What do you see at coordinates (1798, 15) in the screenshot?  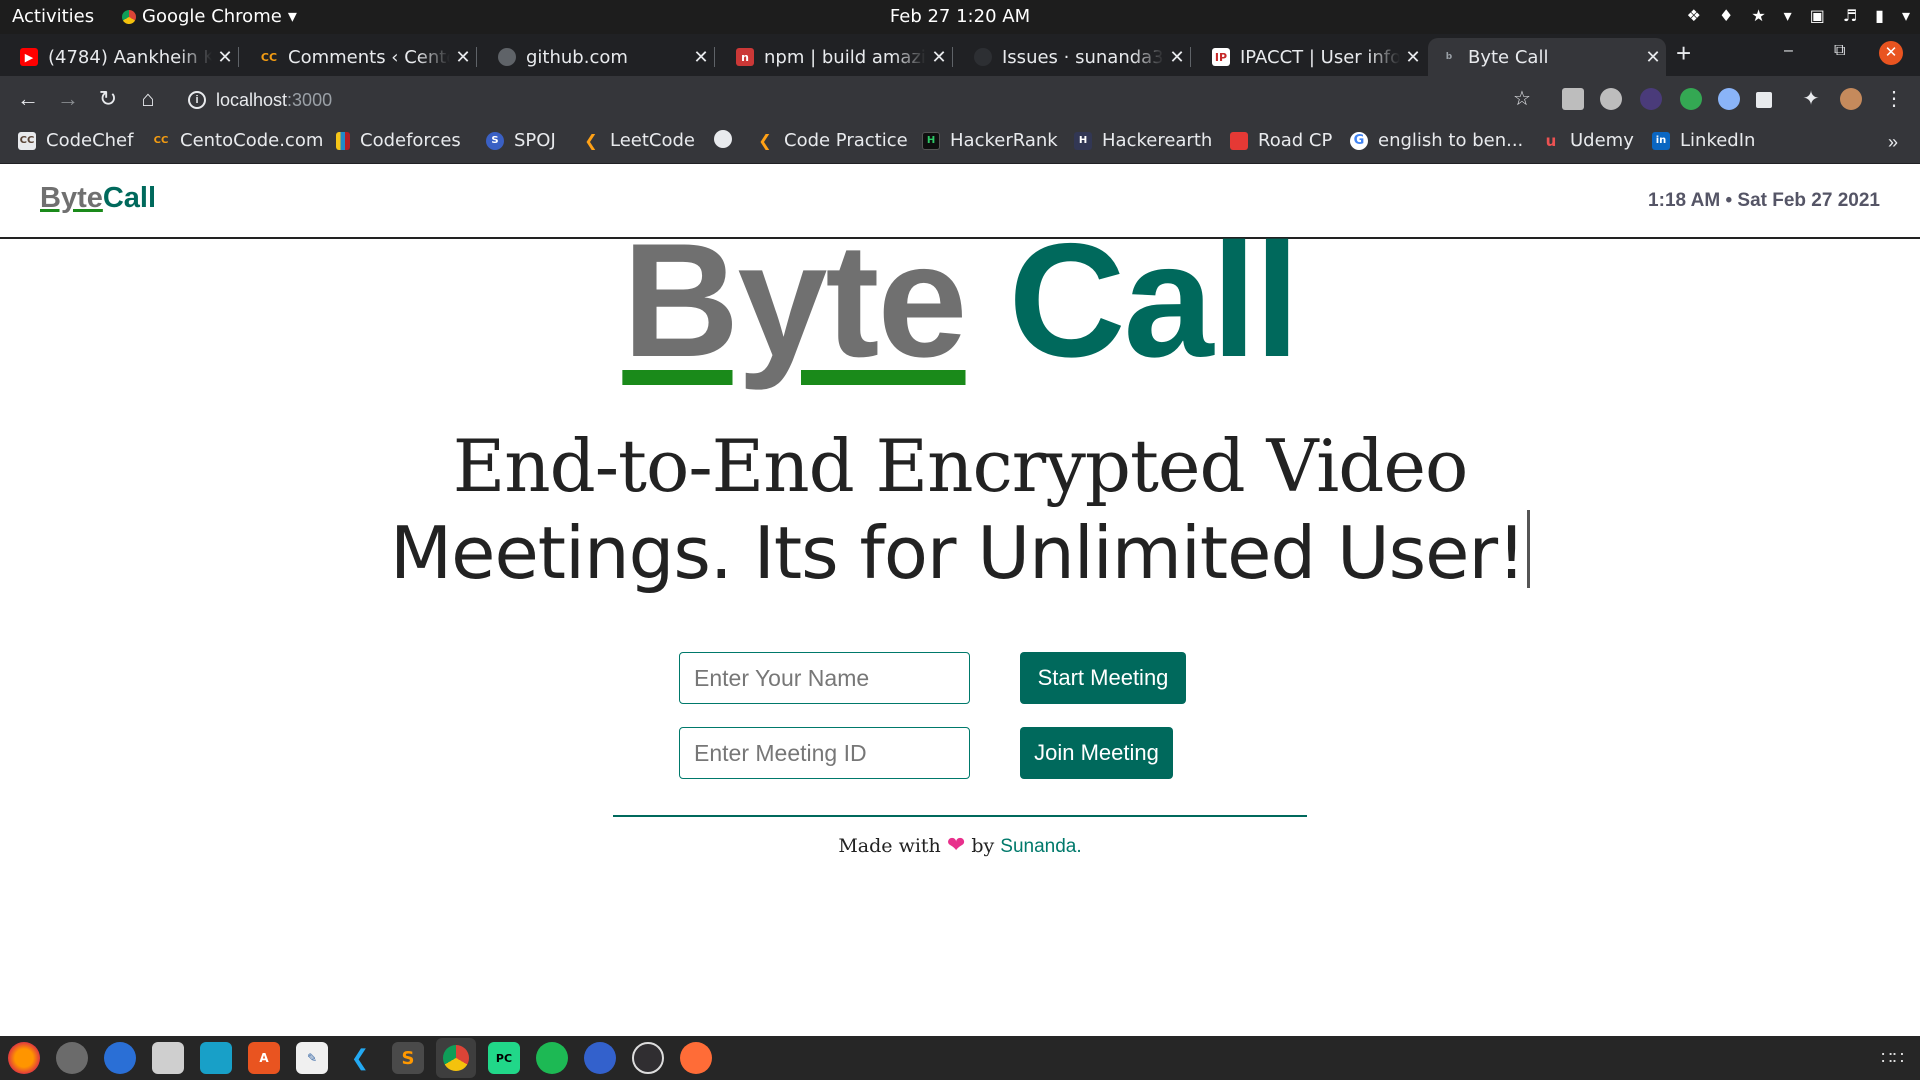 I see `system-tray: ❖ ♦ ★ ▾ ▣ ♬ ▮ ▾` at bounding box center [1798, 15].